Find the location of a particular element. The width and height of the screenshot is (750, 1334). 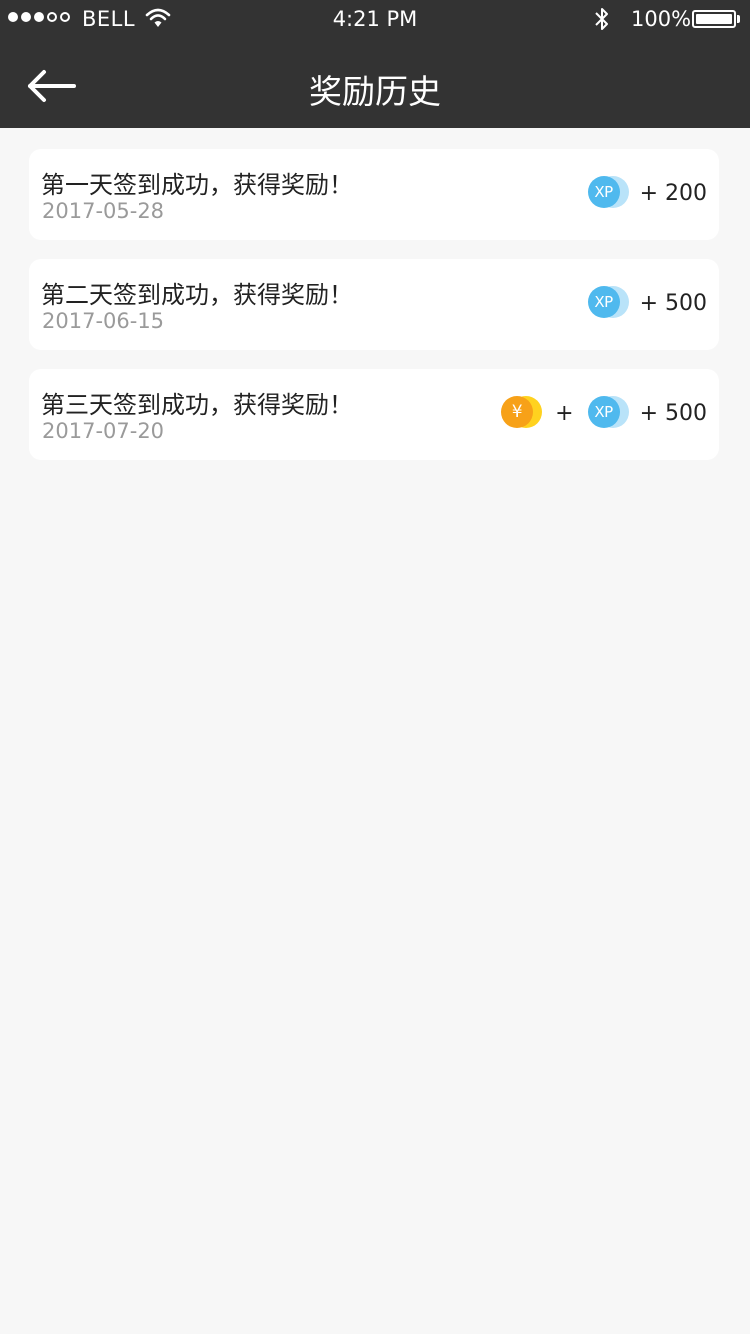

reward-amount: + 200 is located at coordinates (673, 193).